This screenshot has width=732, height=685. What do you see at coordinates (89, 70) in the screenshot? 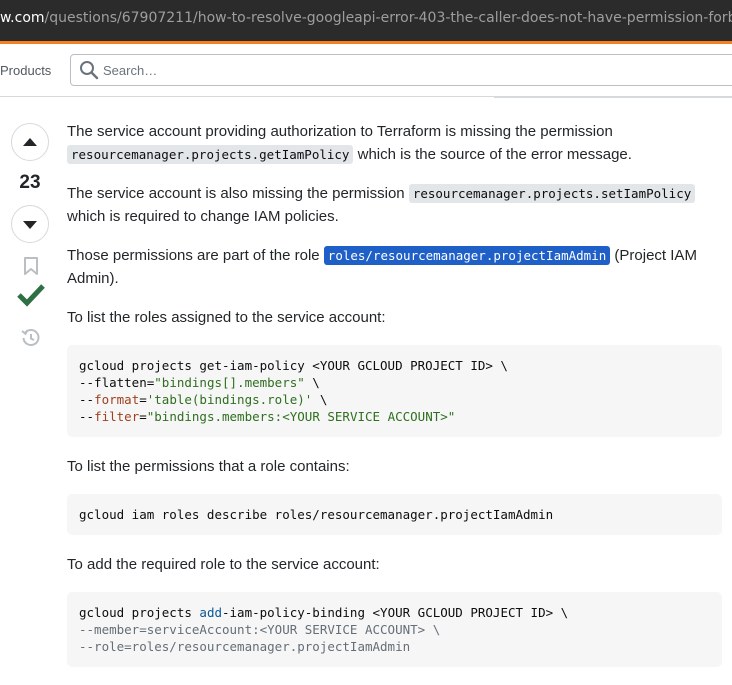
I see `search-icon` at bounding box center [89, 70].